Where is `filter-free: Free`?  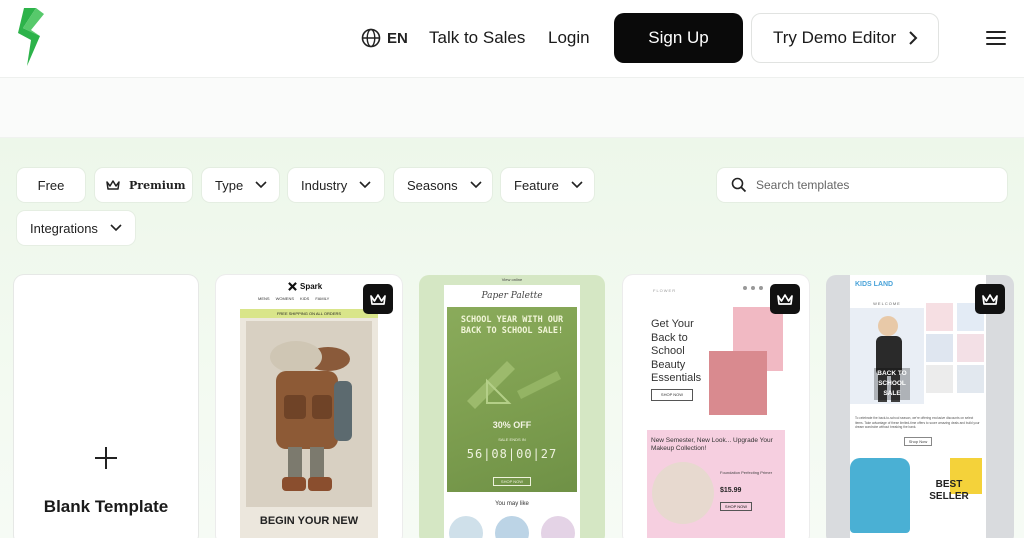
filter-free: Free is located at coordinates (51, 185).